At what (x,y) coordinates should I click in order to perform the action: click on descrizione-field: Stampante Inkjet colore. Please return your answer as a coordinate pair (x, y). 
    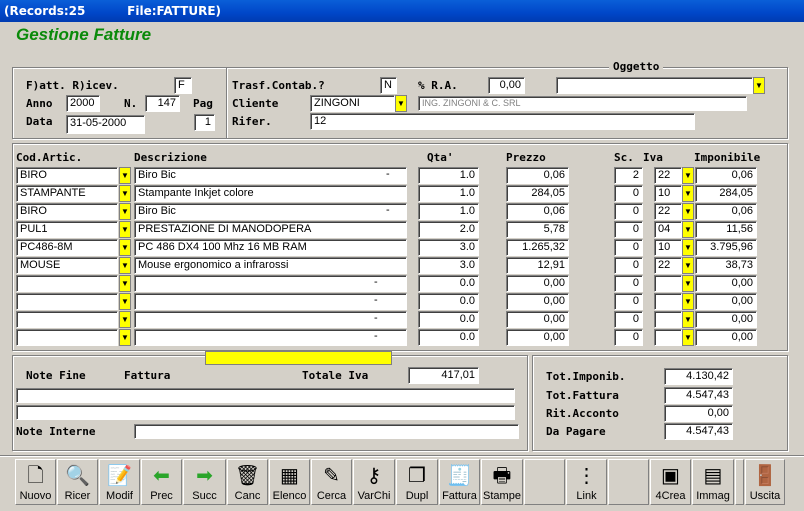
    Looking at the image, I should click on (270, 193).